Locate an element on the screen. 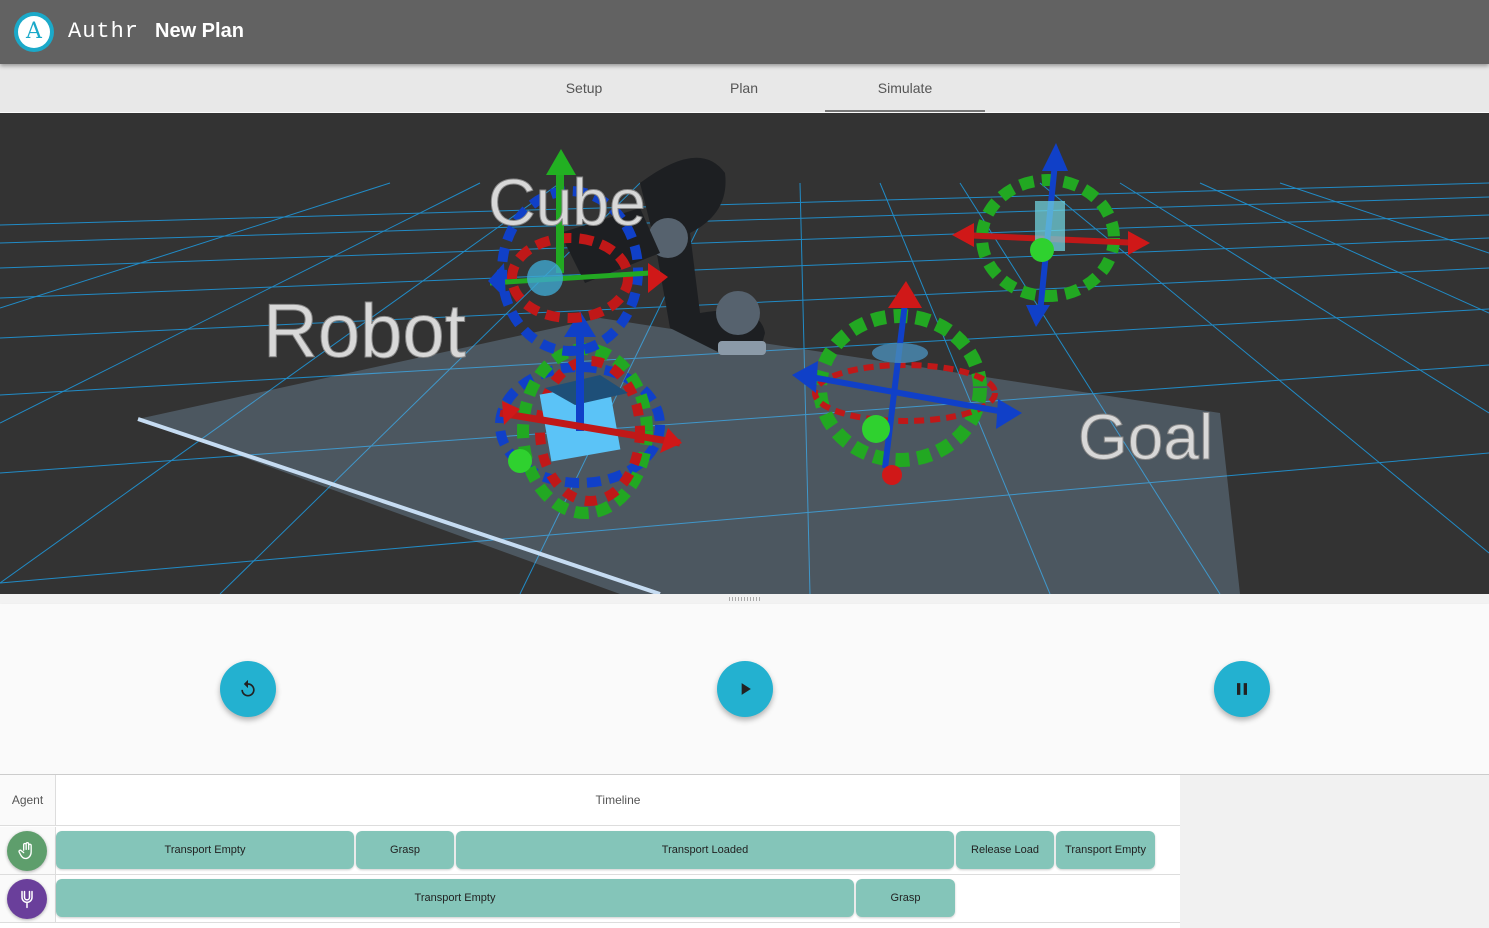 Image resolution: width=1489 pixels, height=928 pixels. tab-setup: Setup is located at coordinates (584, 88).